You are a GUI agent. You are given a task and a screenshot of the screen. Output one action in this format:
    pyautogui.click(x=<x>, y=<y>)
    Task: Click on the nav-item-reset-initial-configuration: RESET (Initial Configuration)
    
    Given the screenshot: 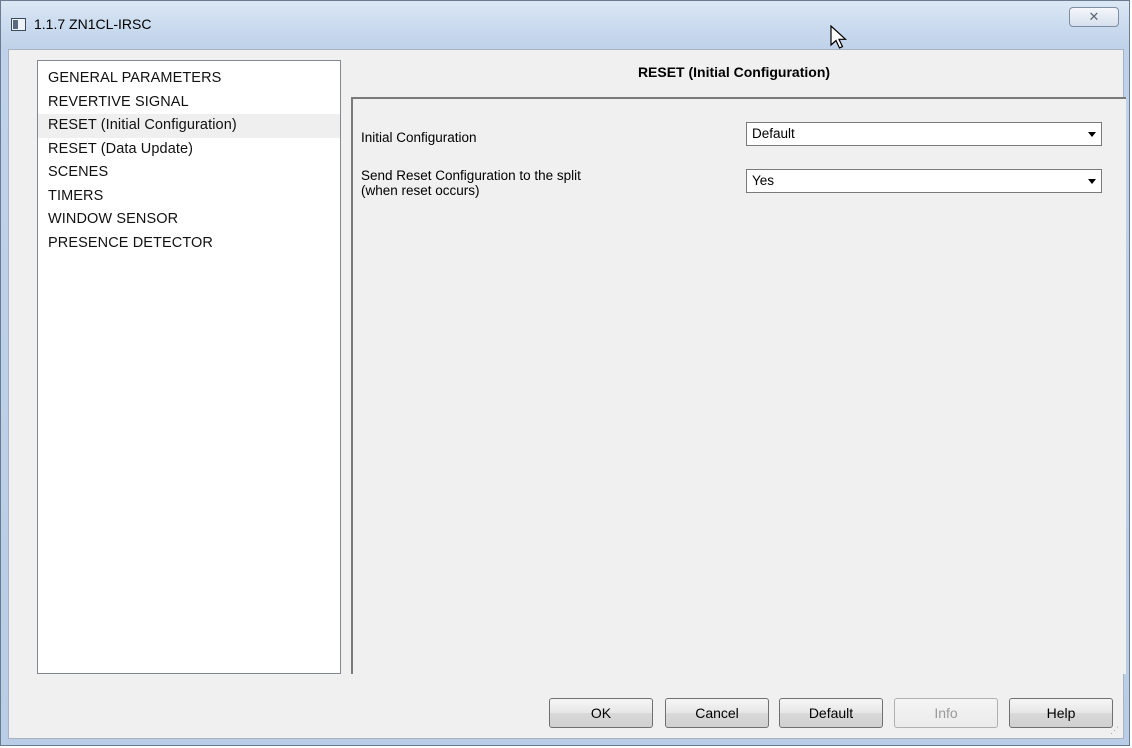 What is the action you would take?
    pyautogui.click(x=189, y=126)
    